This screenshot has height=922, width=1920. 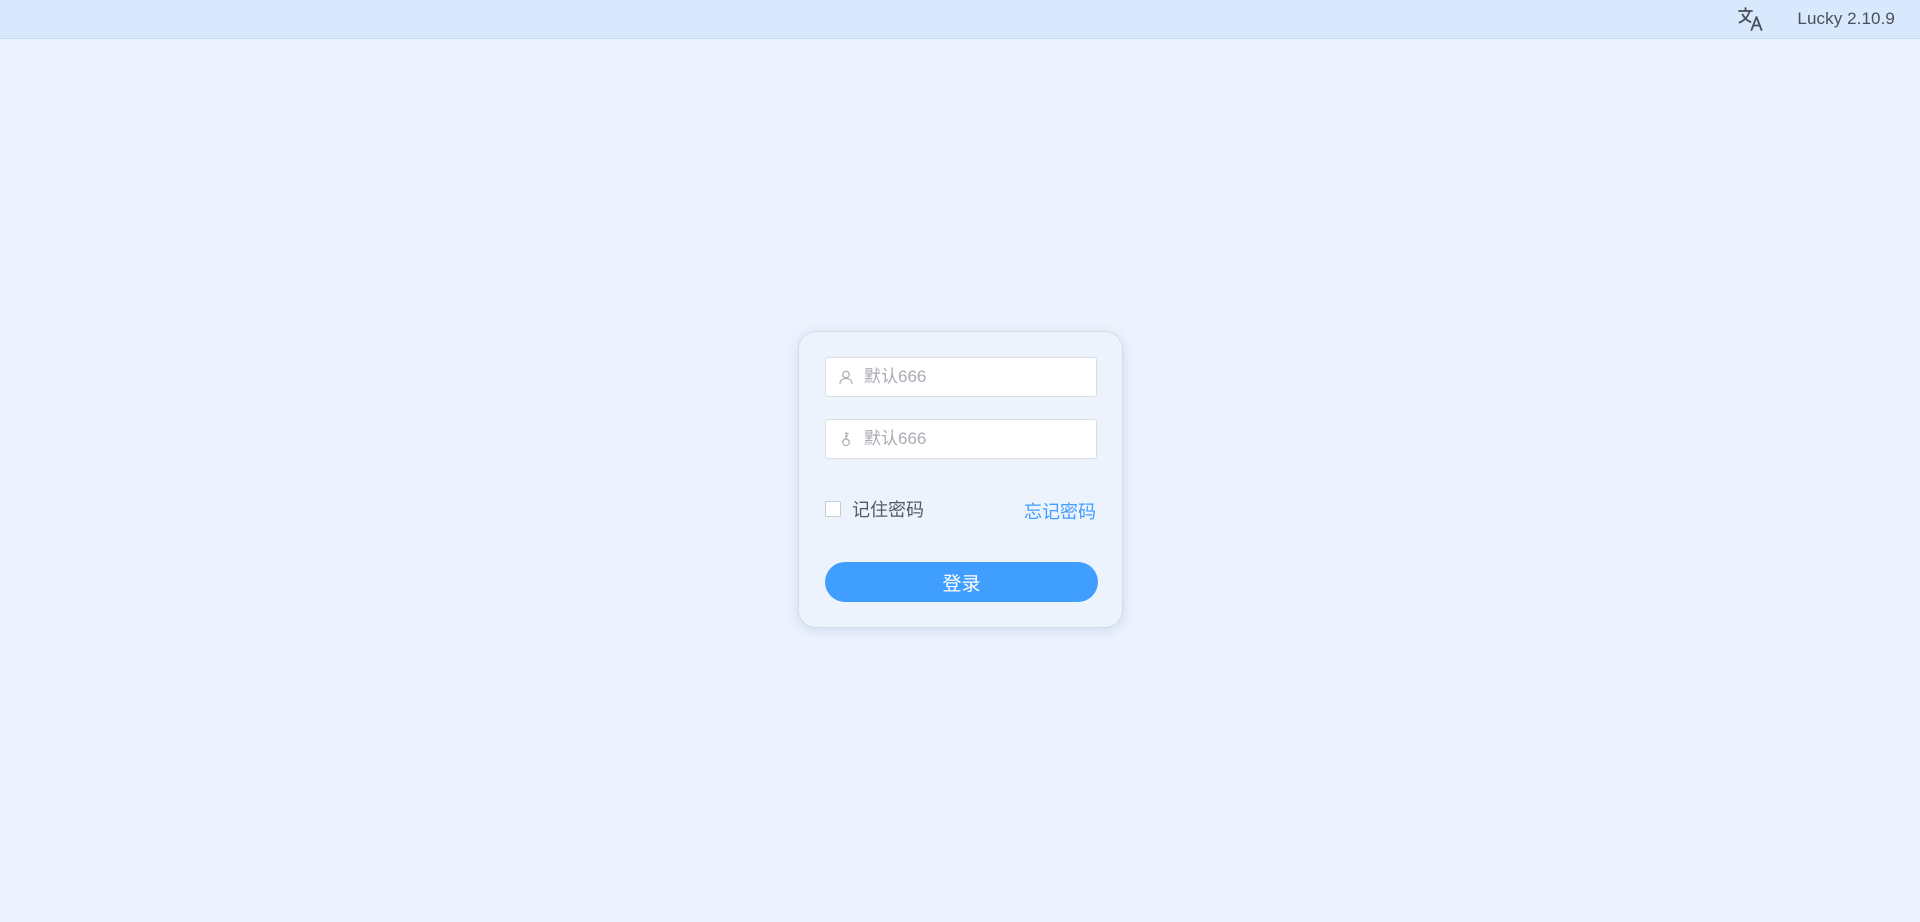 I want to click on forgot-password-link: 忘记密码, so click(x=1060, y=511).